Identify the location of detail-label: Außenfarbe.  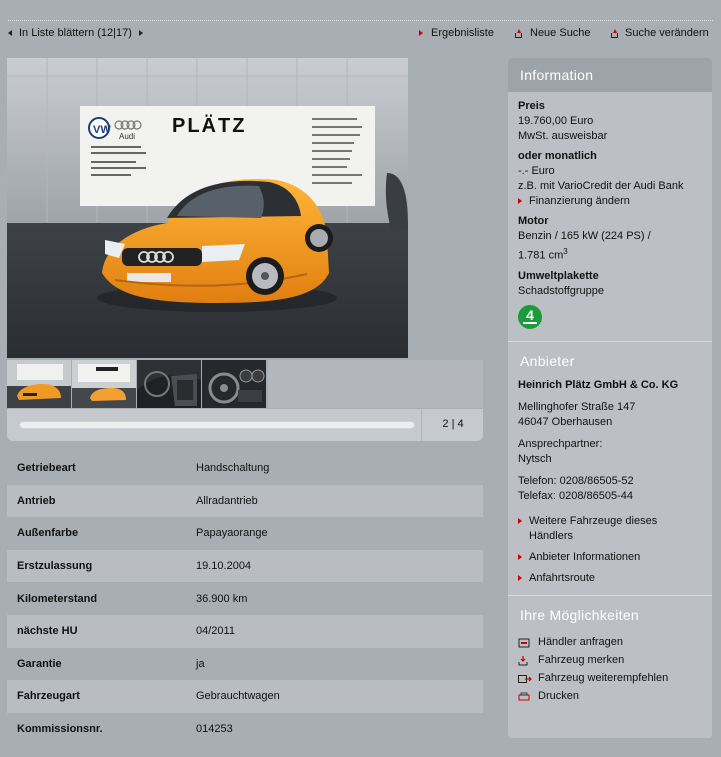
(48, 533).